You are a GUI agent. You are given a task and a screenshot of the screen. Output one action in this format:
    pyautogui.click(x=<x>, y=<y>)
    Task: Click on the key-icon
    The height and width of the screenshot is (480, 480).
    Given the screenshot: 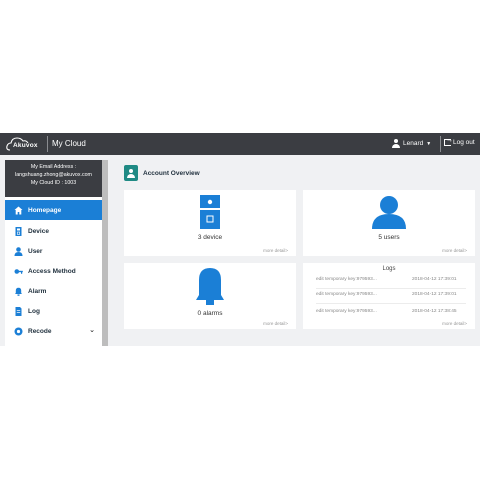 What is the action you would take?
    pyautogui.click(x=18, y=271)
    